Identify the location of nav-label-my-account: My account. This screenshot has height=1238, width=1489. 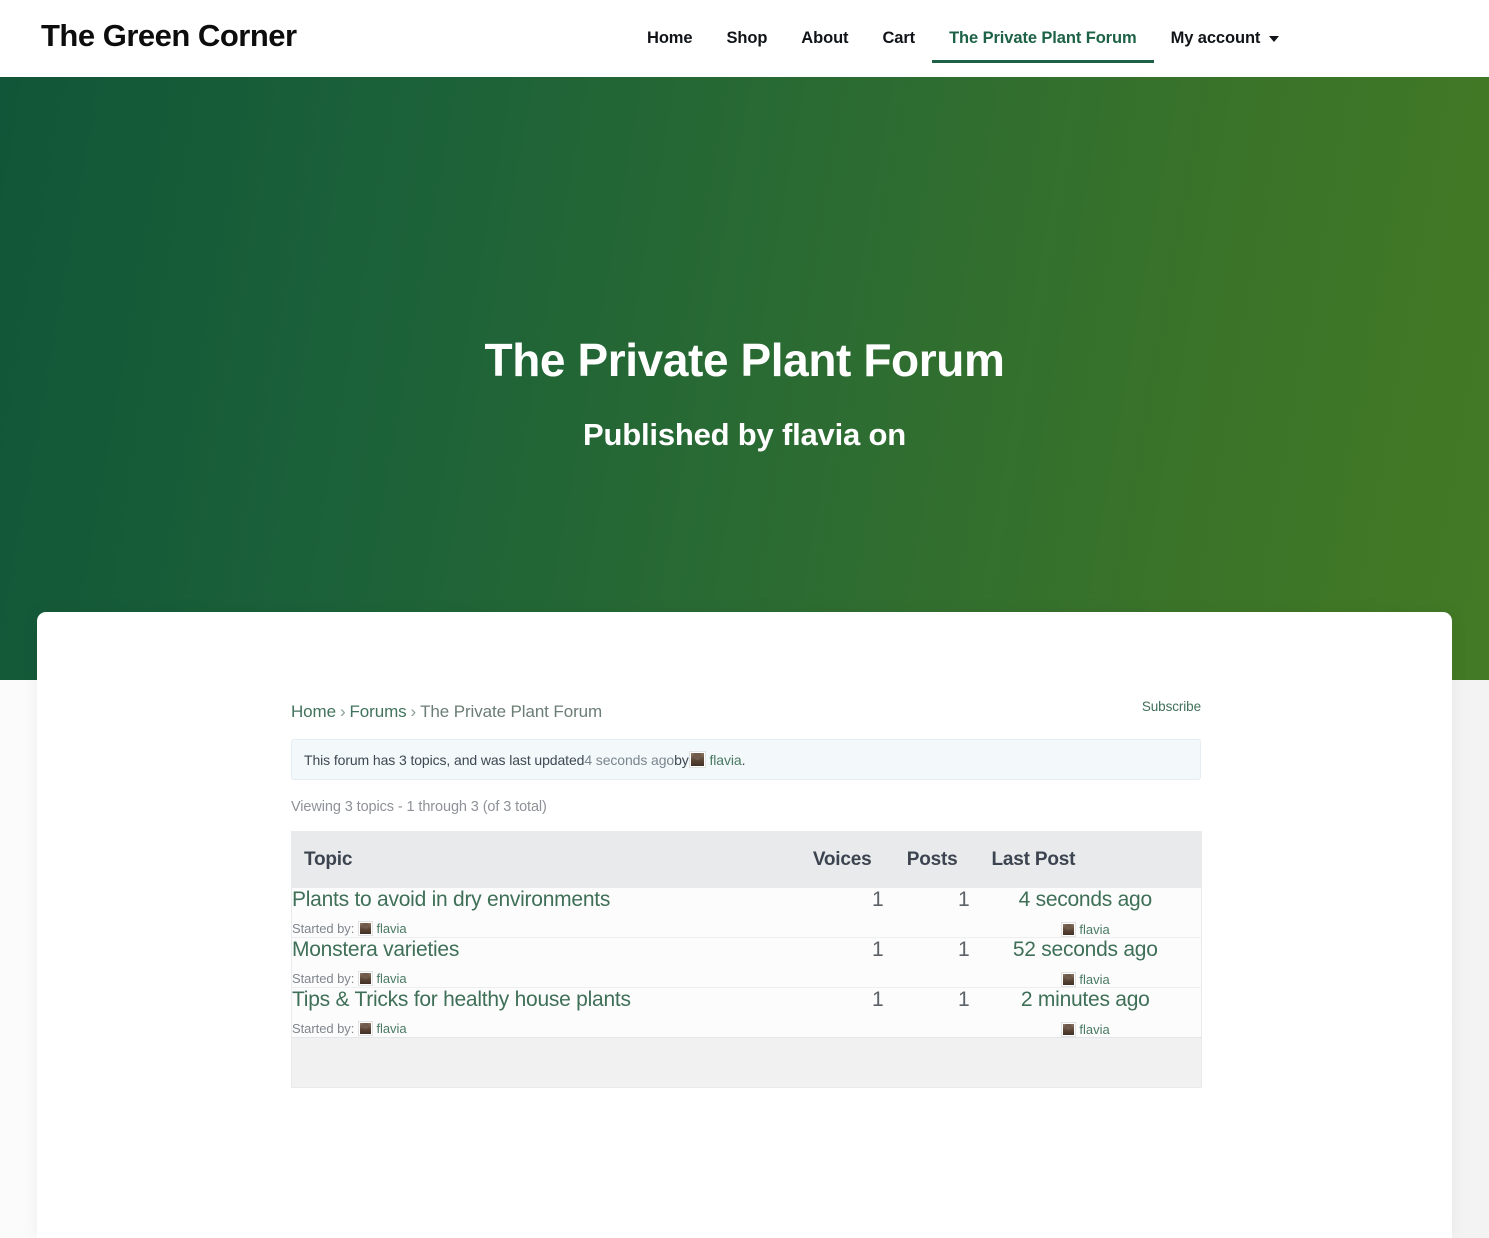
(1215, 38).